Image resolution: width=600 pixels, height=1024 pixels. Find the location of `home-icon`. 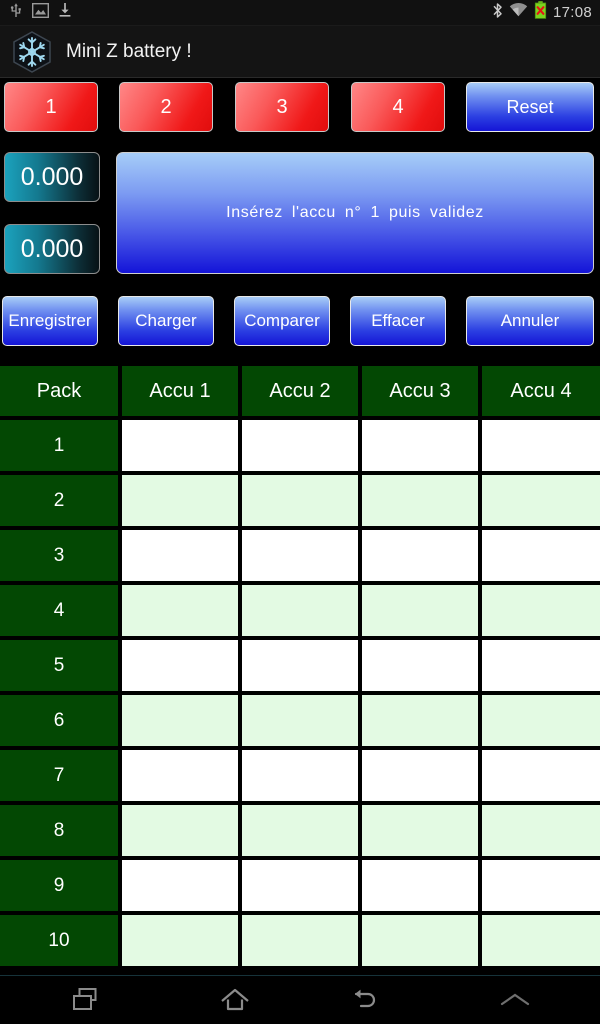

home-icon is located at coordinates (235, 1000).